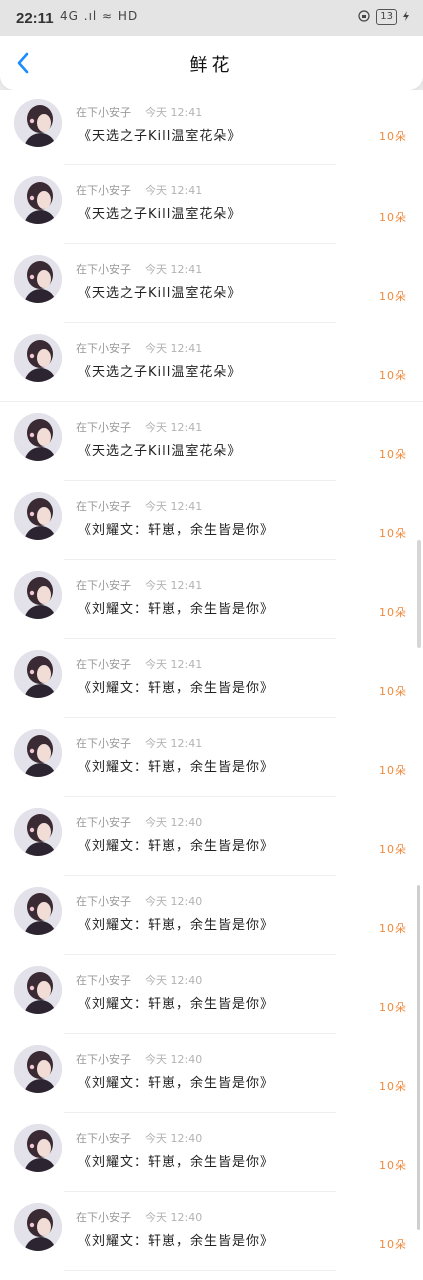 Image resolution: width=423 pixels, height=1280 pixels. I want to click on side-scroll-handle, so click(419, 594).